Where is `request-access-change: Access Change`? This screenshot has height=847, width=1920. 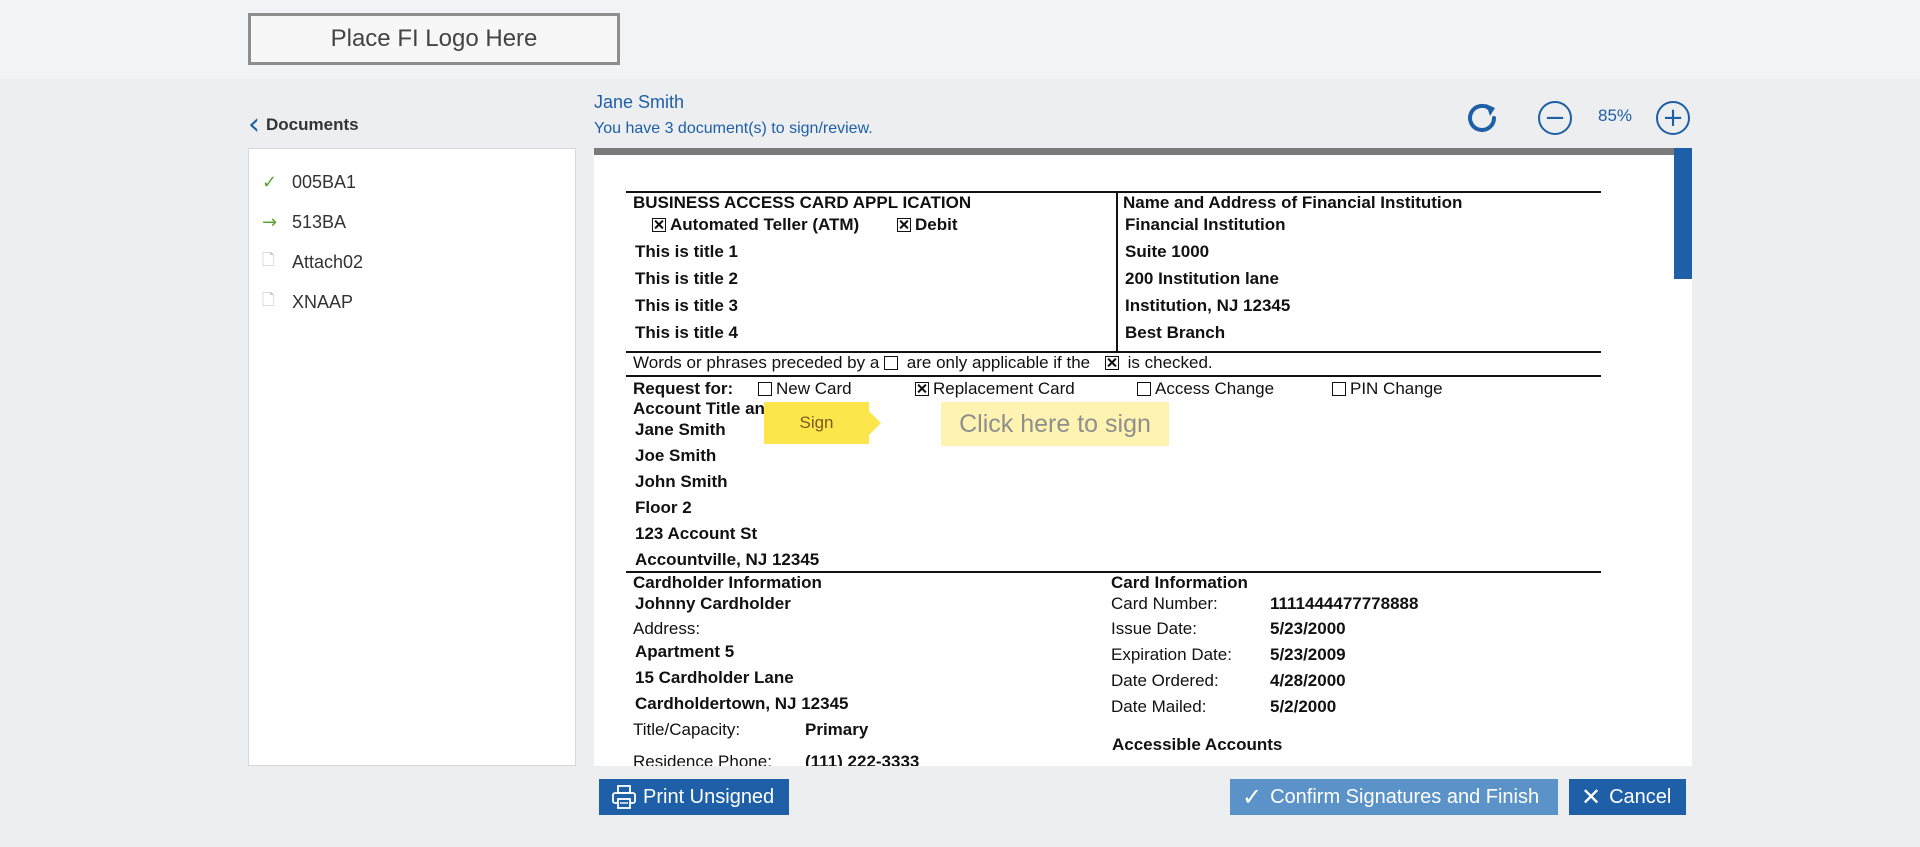
request-access-change: Access Change is located at coordinates (1205, 389).